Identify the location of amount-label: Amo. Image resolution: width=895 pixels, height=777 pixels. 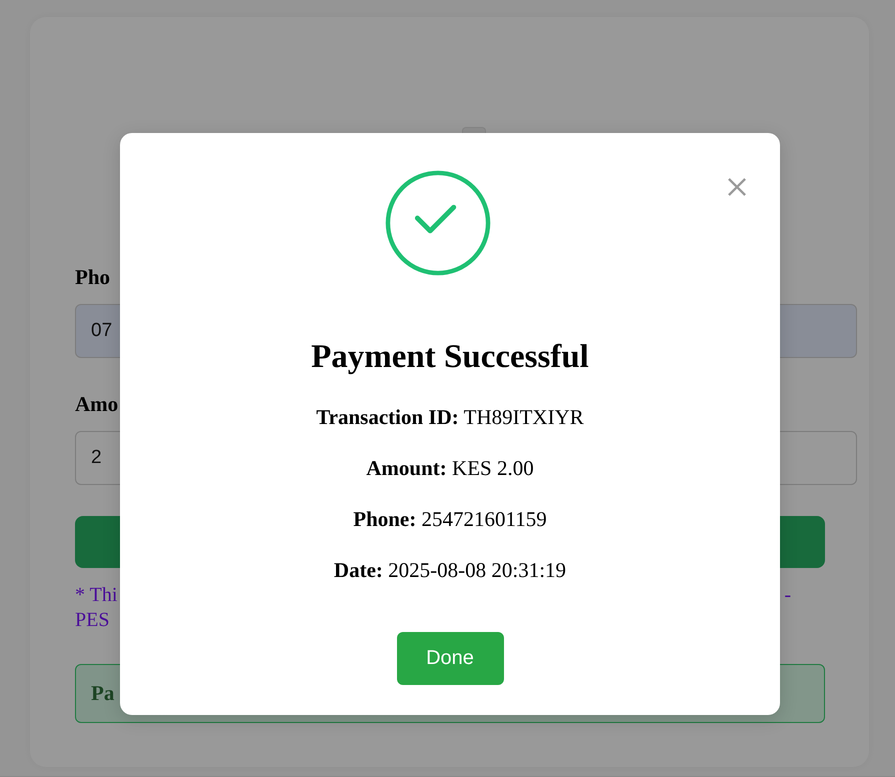
(96, 404).